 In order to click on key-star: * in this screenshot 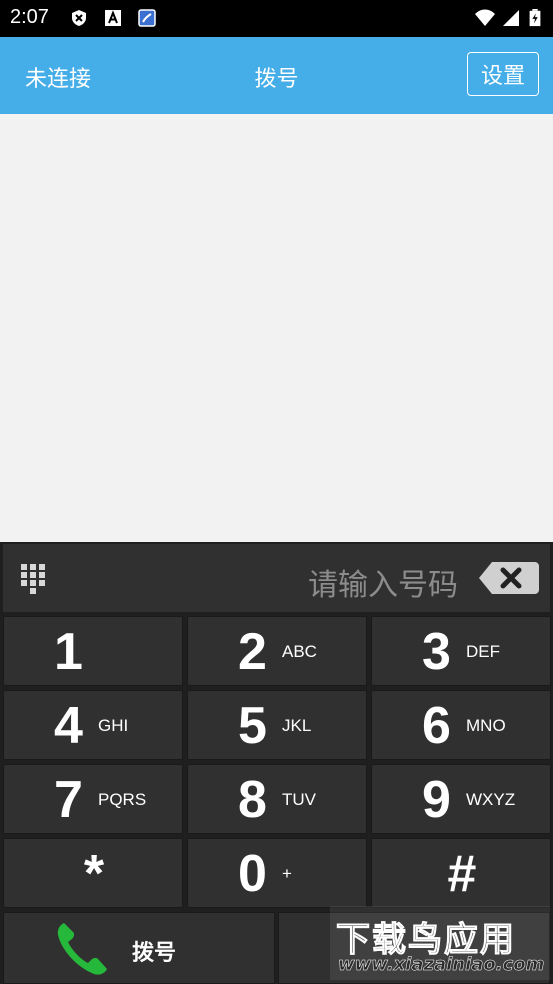, I will do `click(93, 873)`.